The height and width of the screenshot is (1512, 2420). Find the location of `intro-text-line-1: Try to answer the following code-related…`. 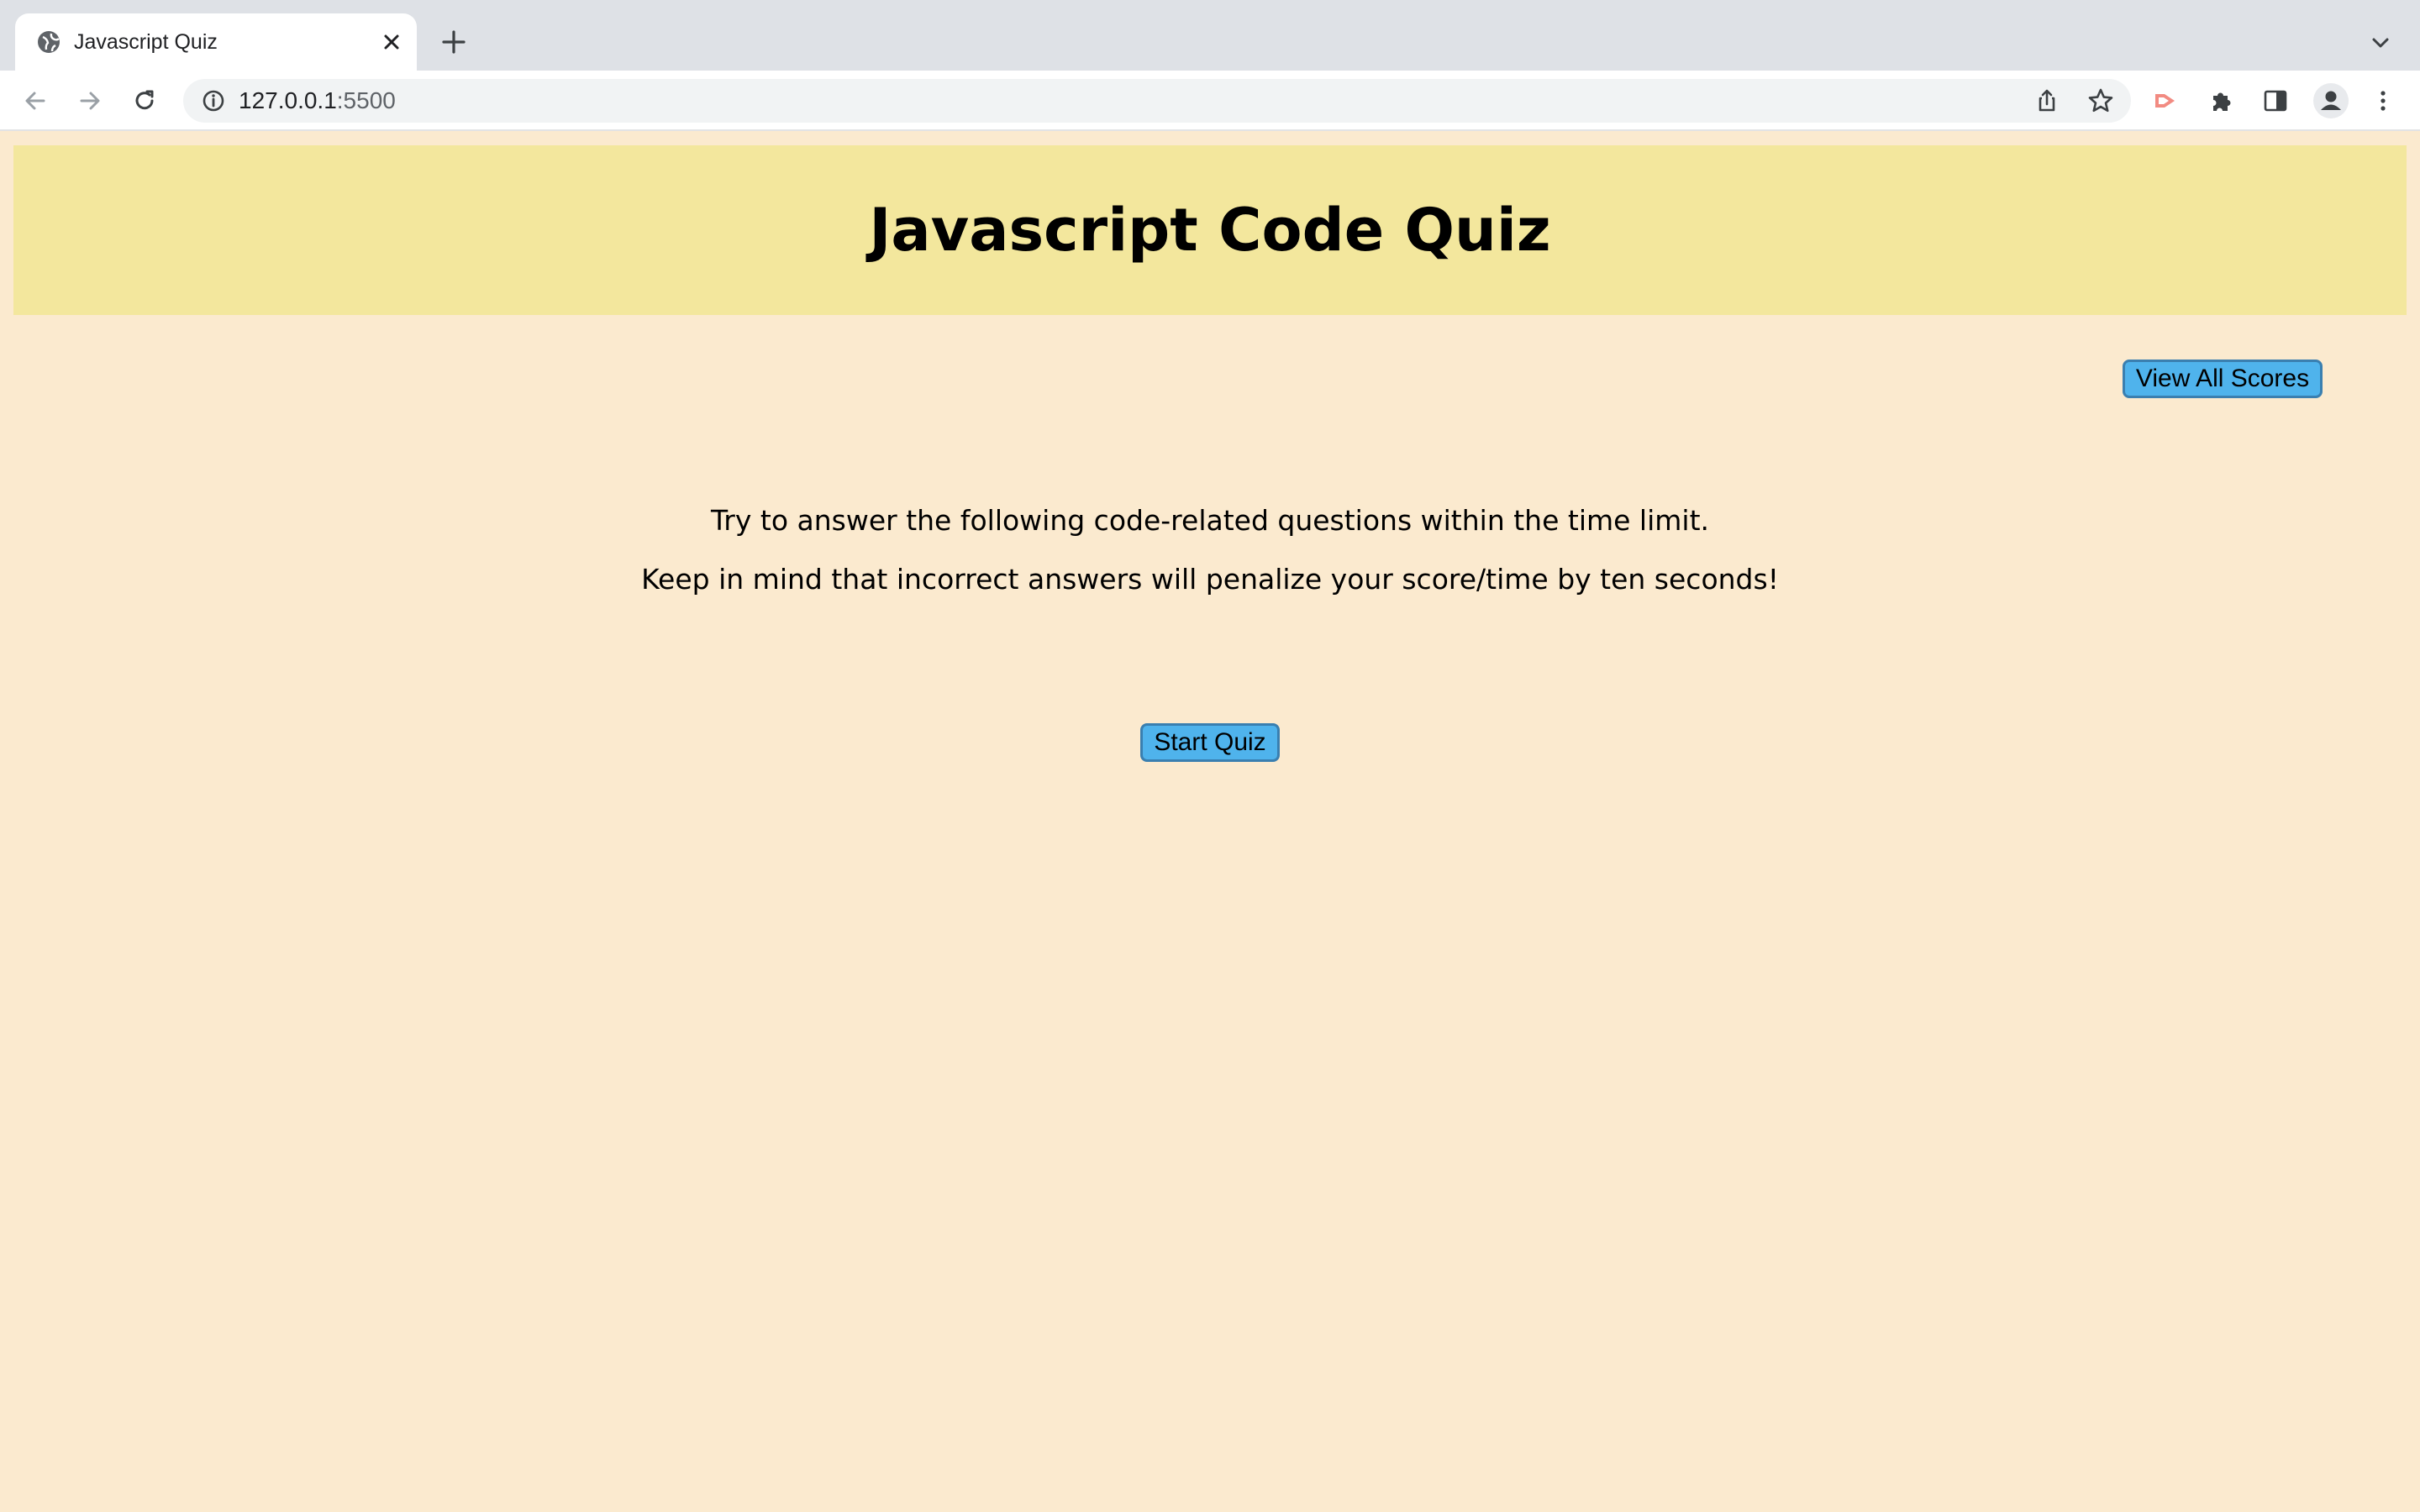

intro-text-line-1: Try to answer the following code-related… is located at coordinates (1210, 520).